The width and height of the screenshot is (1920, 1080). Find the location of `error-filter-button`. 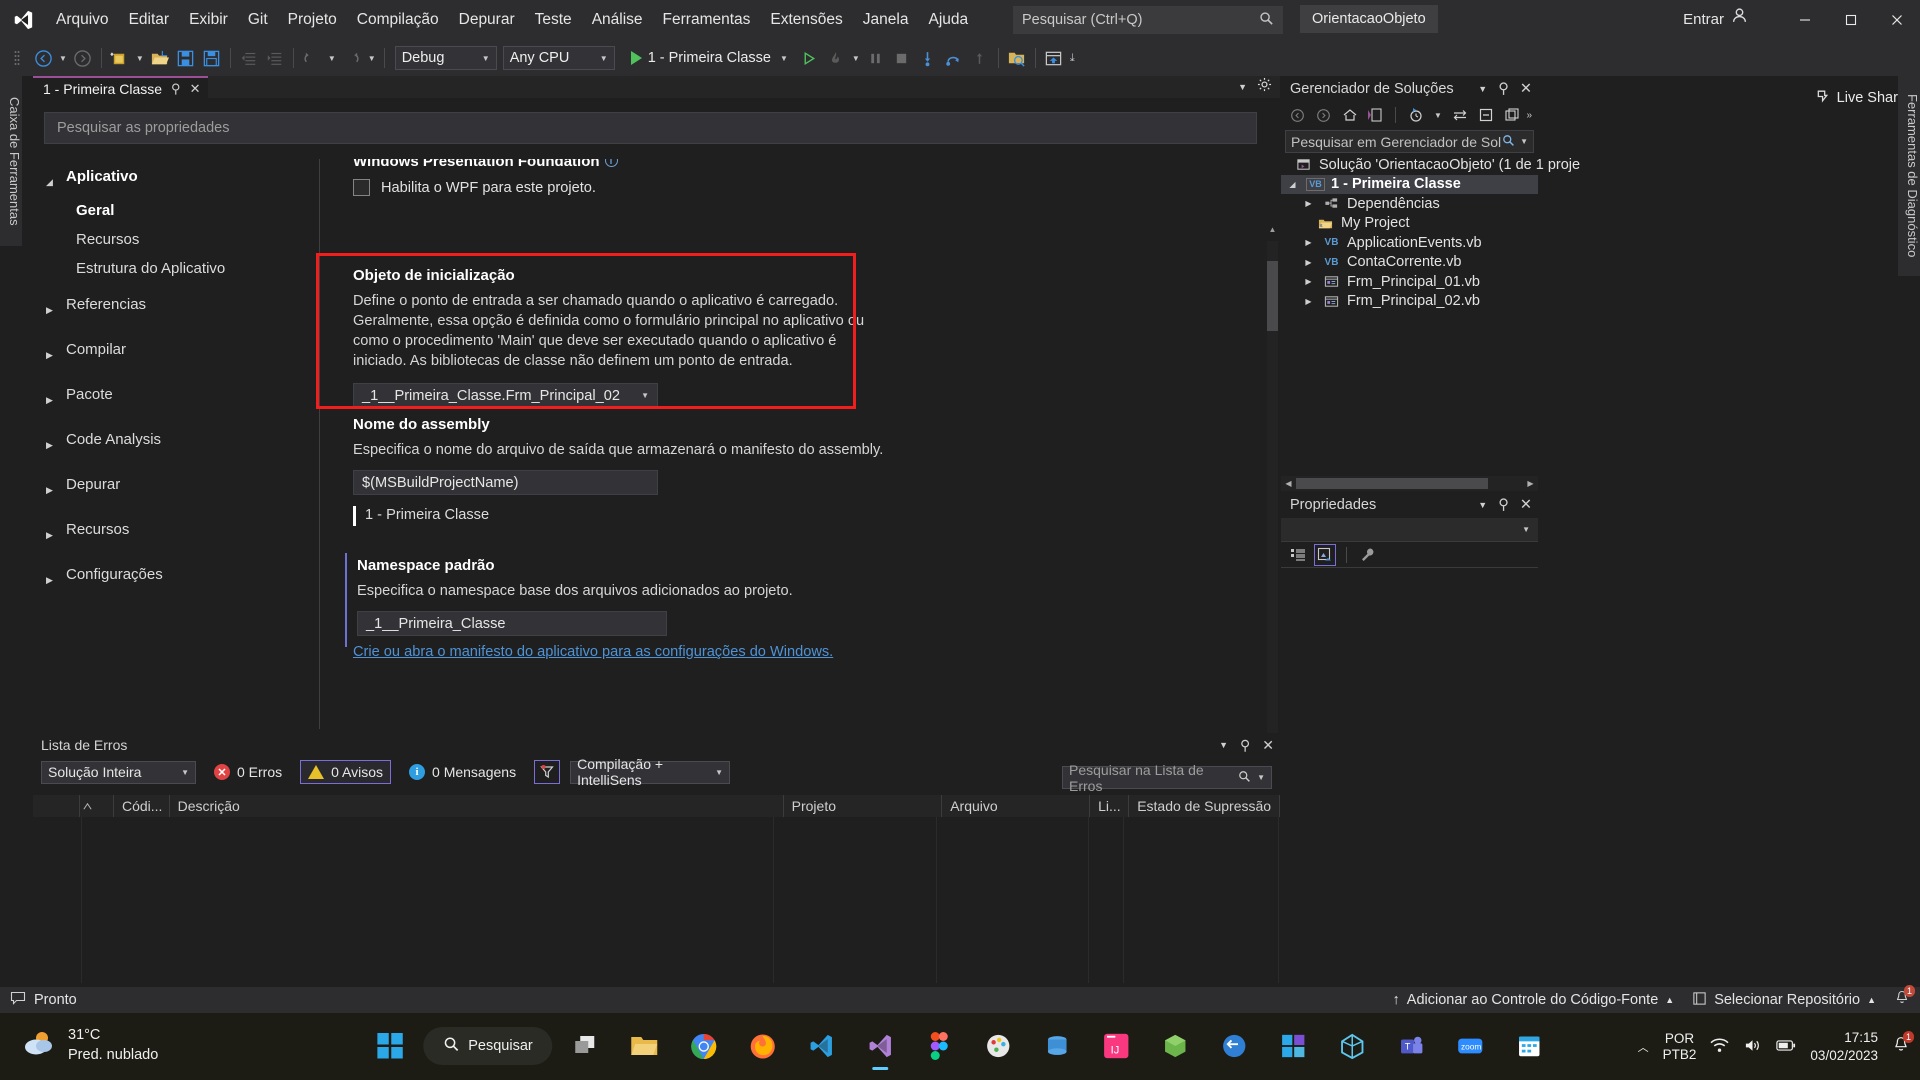

error-filter-button is located at coordinates (547, 772).